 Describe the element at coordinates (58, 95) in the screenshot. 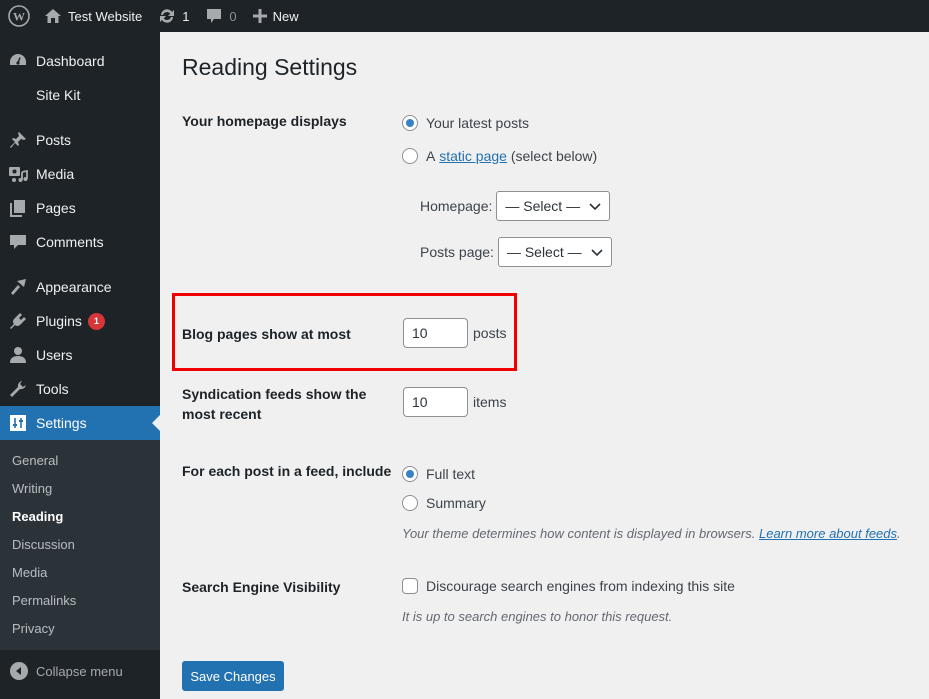

I see `sidebar-label: Site Kit` at that location.